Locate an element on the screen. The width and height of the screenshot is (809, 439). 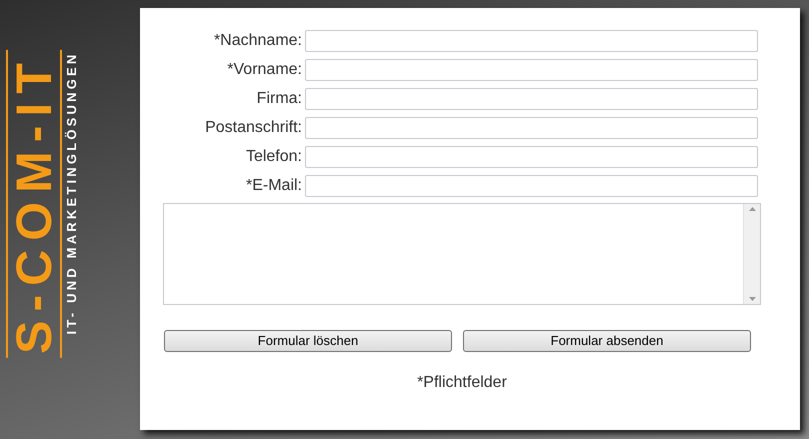
required-note: *Pflichtfelder is located at coordinates (462, 383).